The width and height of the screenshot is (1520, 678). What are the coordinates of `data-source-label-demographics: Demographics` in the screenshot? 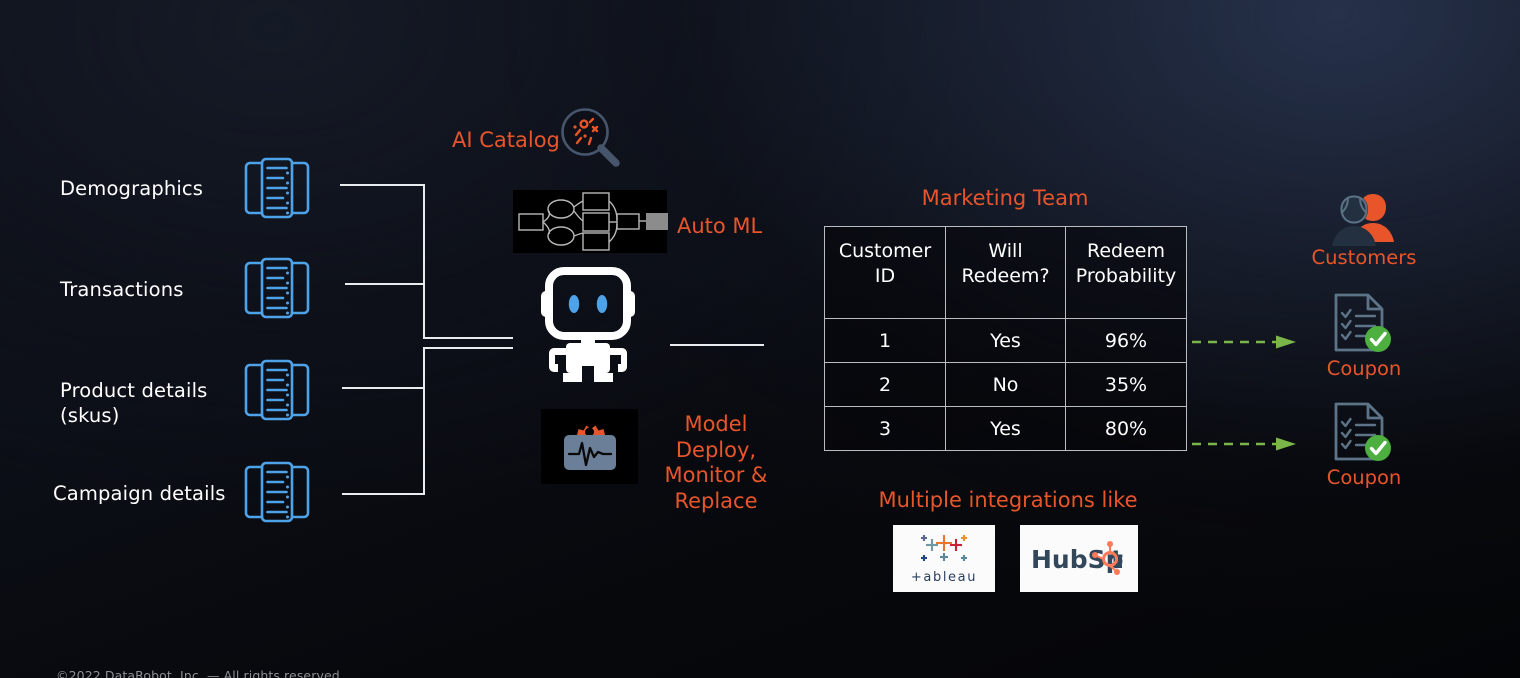 It's located at (132, 188).